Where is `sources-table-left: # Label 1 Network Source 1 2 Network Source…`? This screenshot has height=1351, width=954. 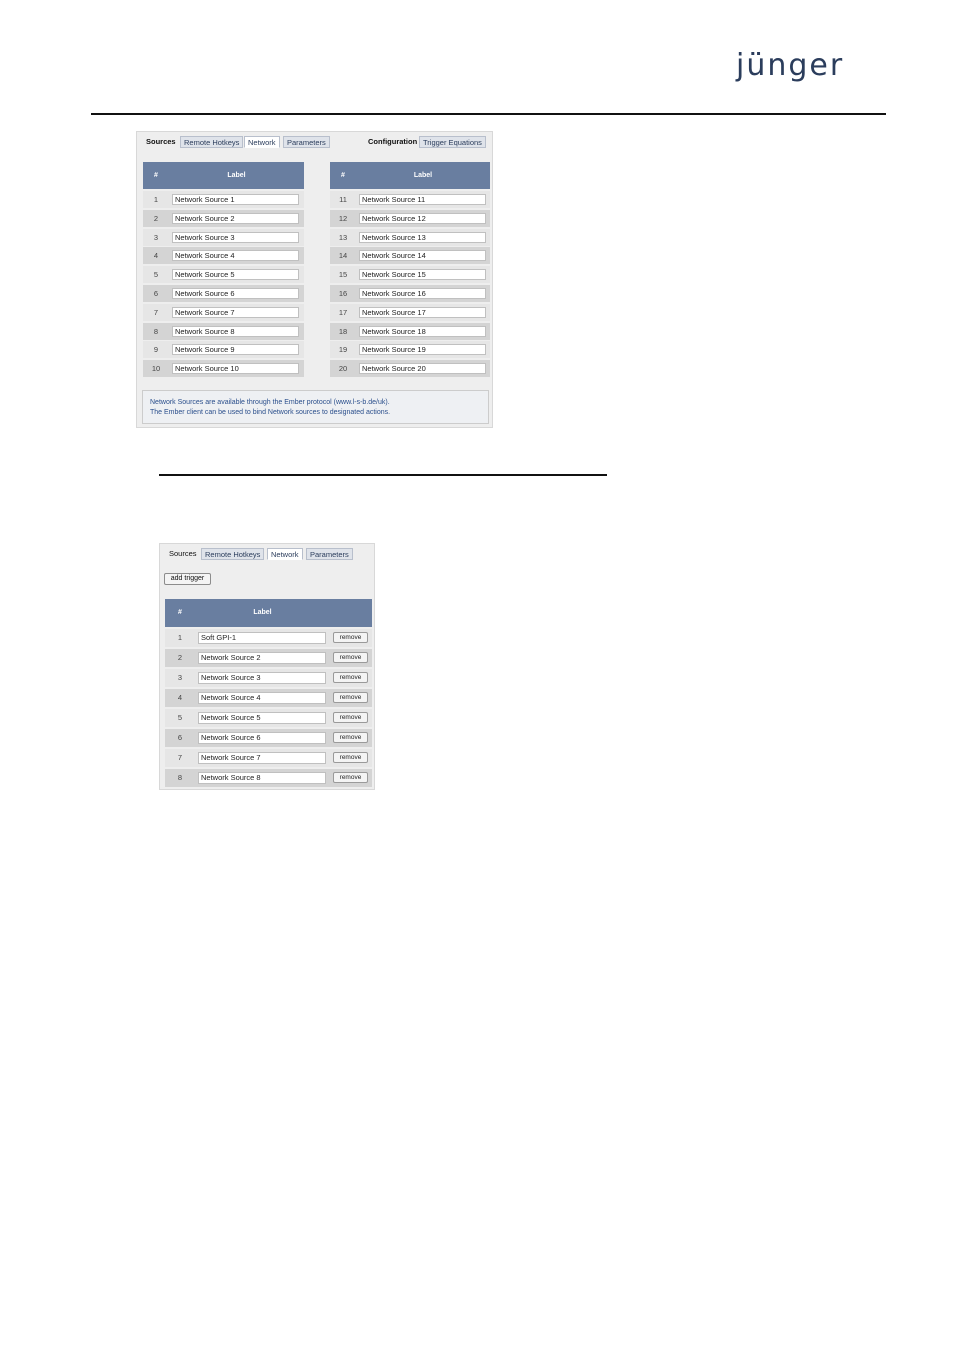
sources-table-left: # Label 1 Network Source 1 2 Network Source… is located at coordinates (223, 270).